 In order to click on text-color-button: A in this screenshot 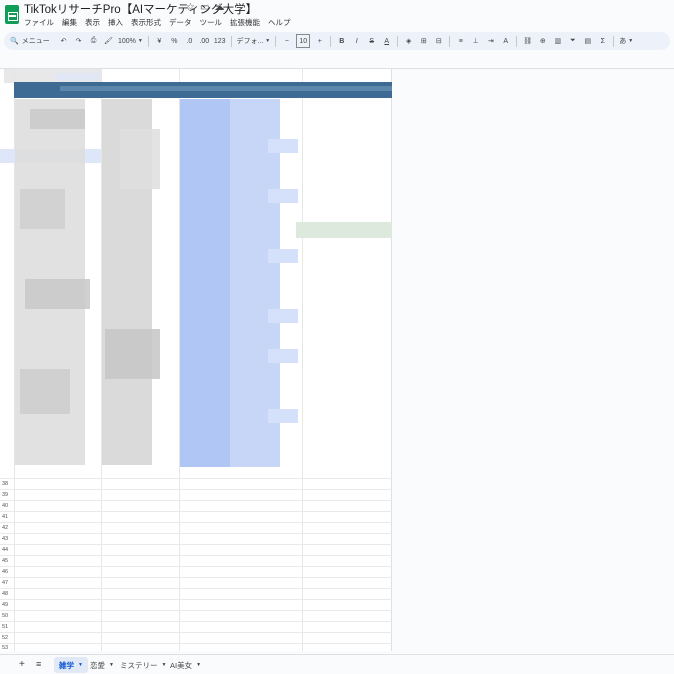, I will do `click(386, 41)`.